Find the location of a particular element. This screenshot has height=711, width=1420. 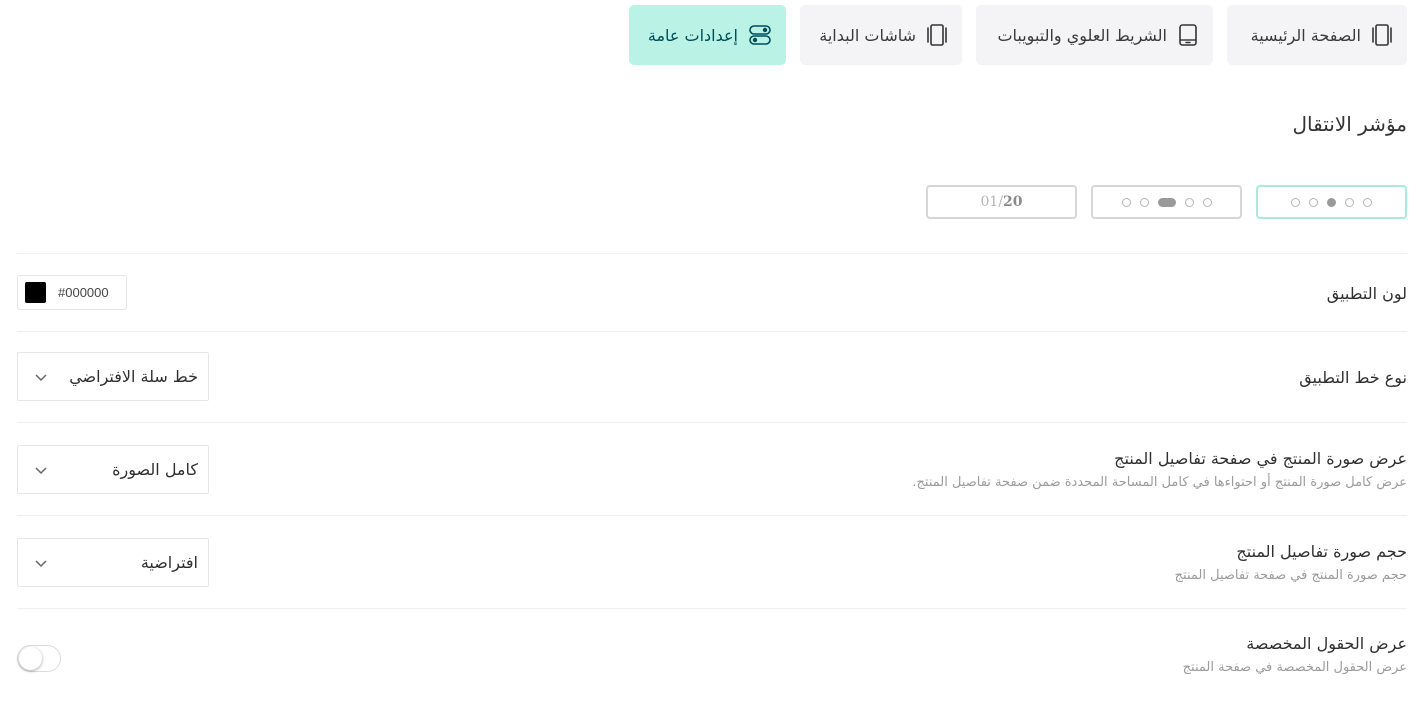

color-hex-value: #000000 is located at coordinates (83, 292).